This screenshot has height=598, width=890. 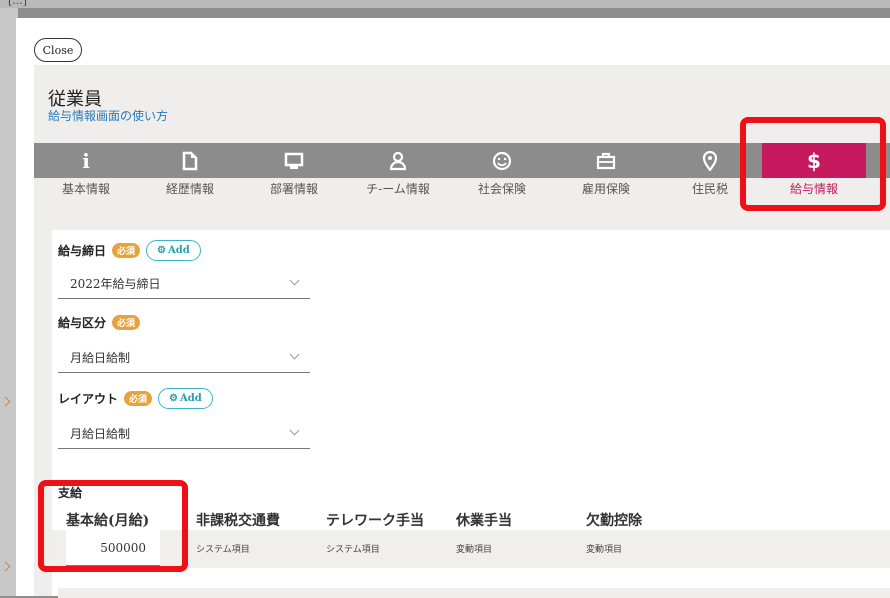 What do you see at coordinates (184, 357) in the screenshot?
I see `pay-class-select: 月給日給制` at bounding box center [184, 357].